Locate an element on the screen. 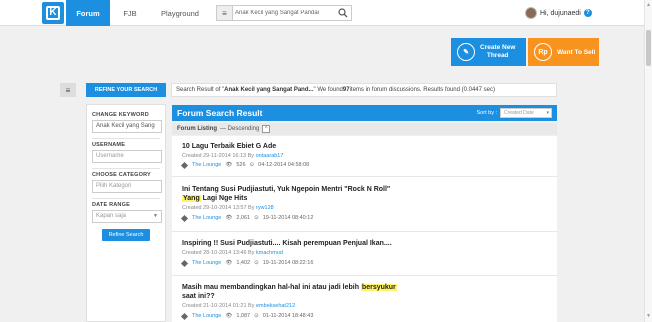 This screenshot has height=322, width=652. search-icon is located at coordinates (343, 13).